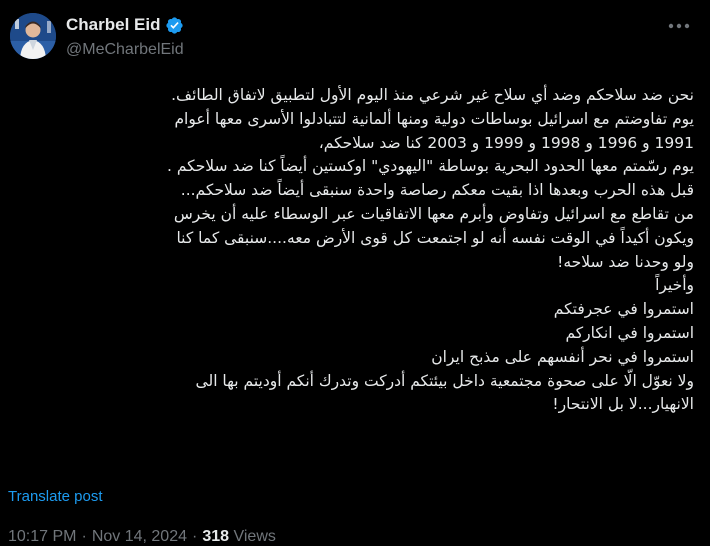 The image size is (710, 546). I want to click on views-count: 318, so click(215, 536).